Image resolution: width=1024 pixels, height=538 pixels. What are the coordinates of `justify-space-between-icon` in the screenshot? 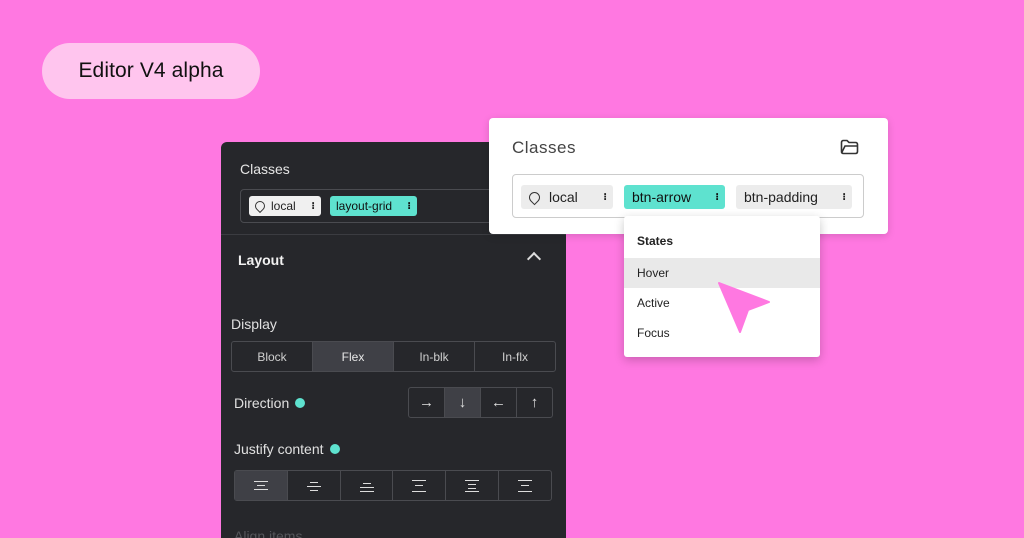 It's located at (419, 485).